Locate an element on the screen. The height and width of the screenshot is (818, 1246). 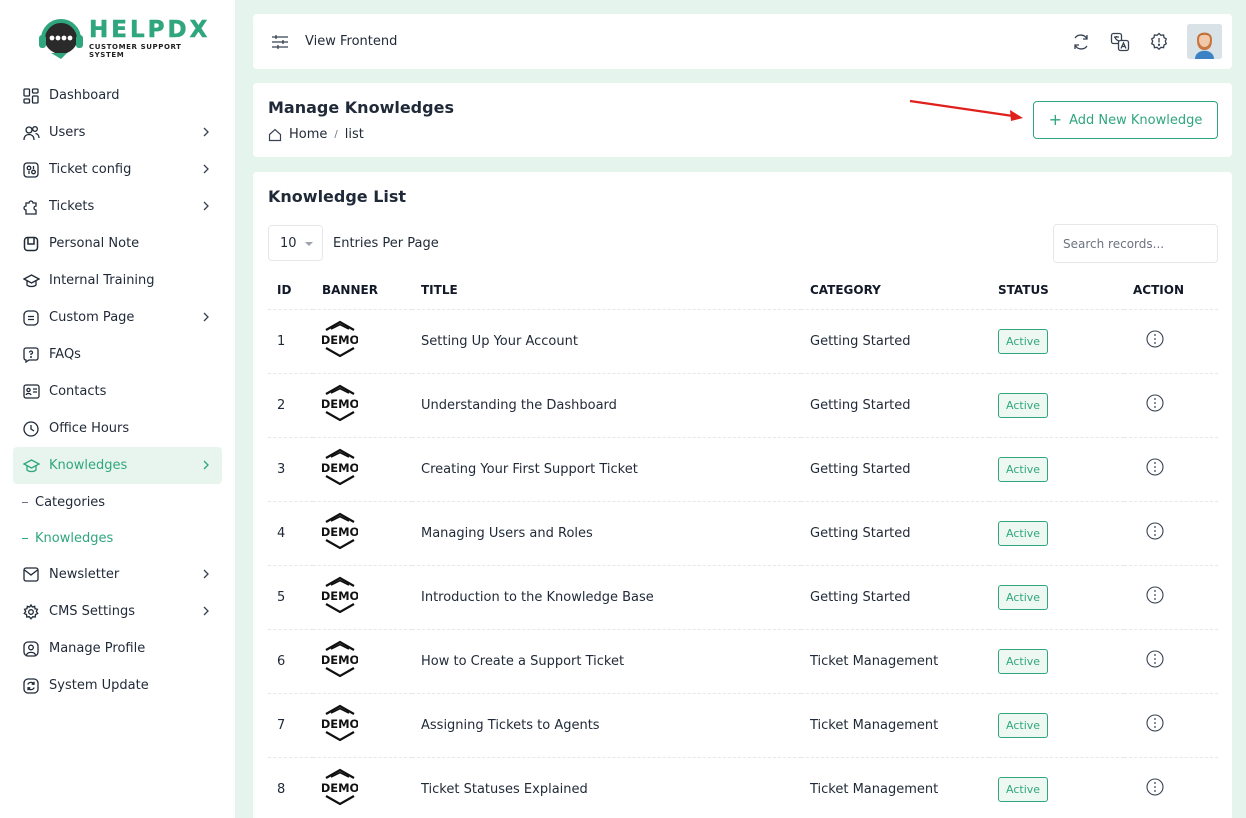
cell-title: Managing Users and Roles is located at coordinates (606, 533).